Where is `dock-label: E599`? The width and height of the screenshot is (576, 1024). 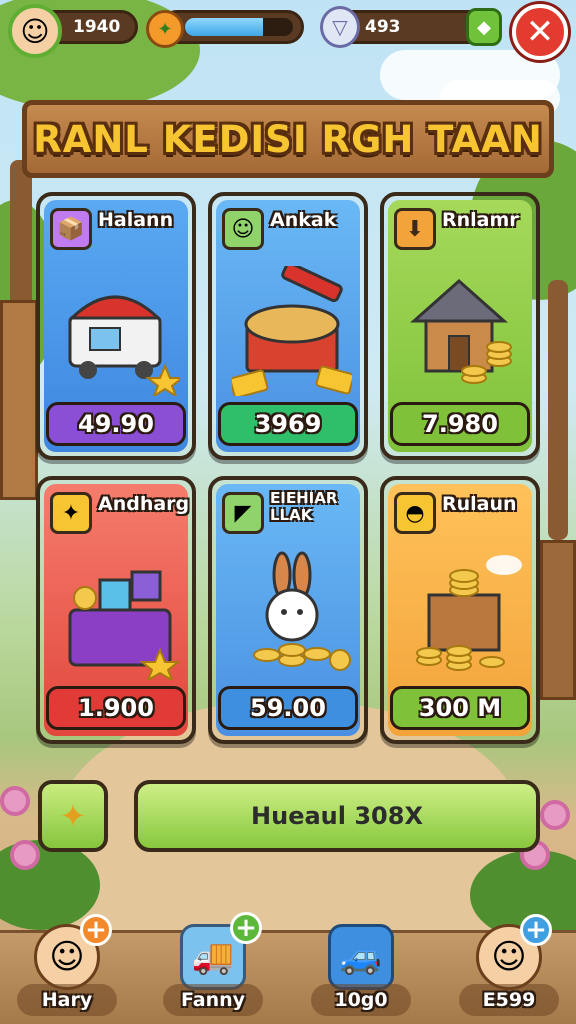 dock-label: E599 is located at coordinates (509, 1000).